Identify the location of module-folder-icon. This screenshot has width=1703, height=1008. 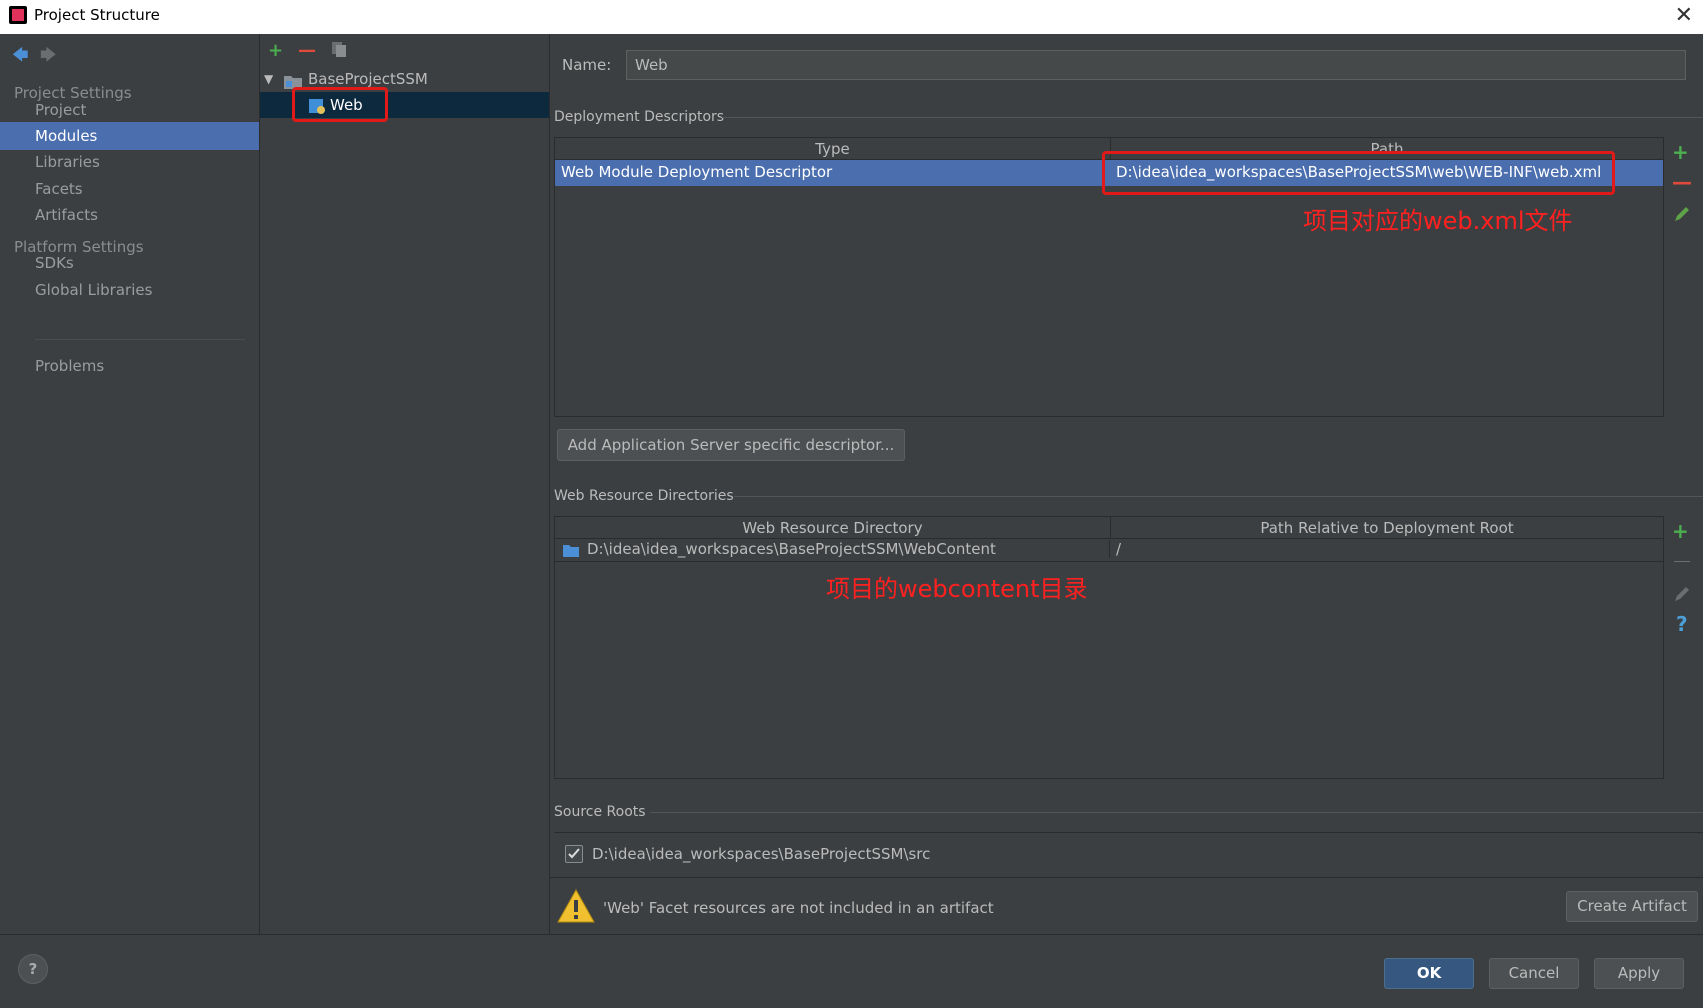
(293, 80).